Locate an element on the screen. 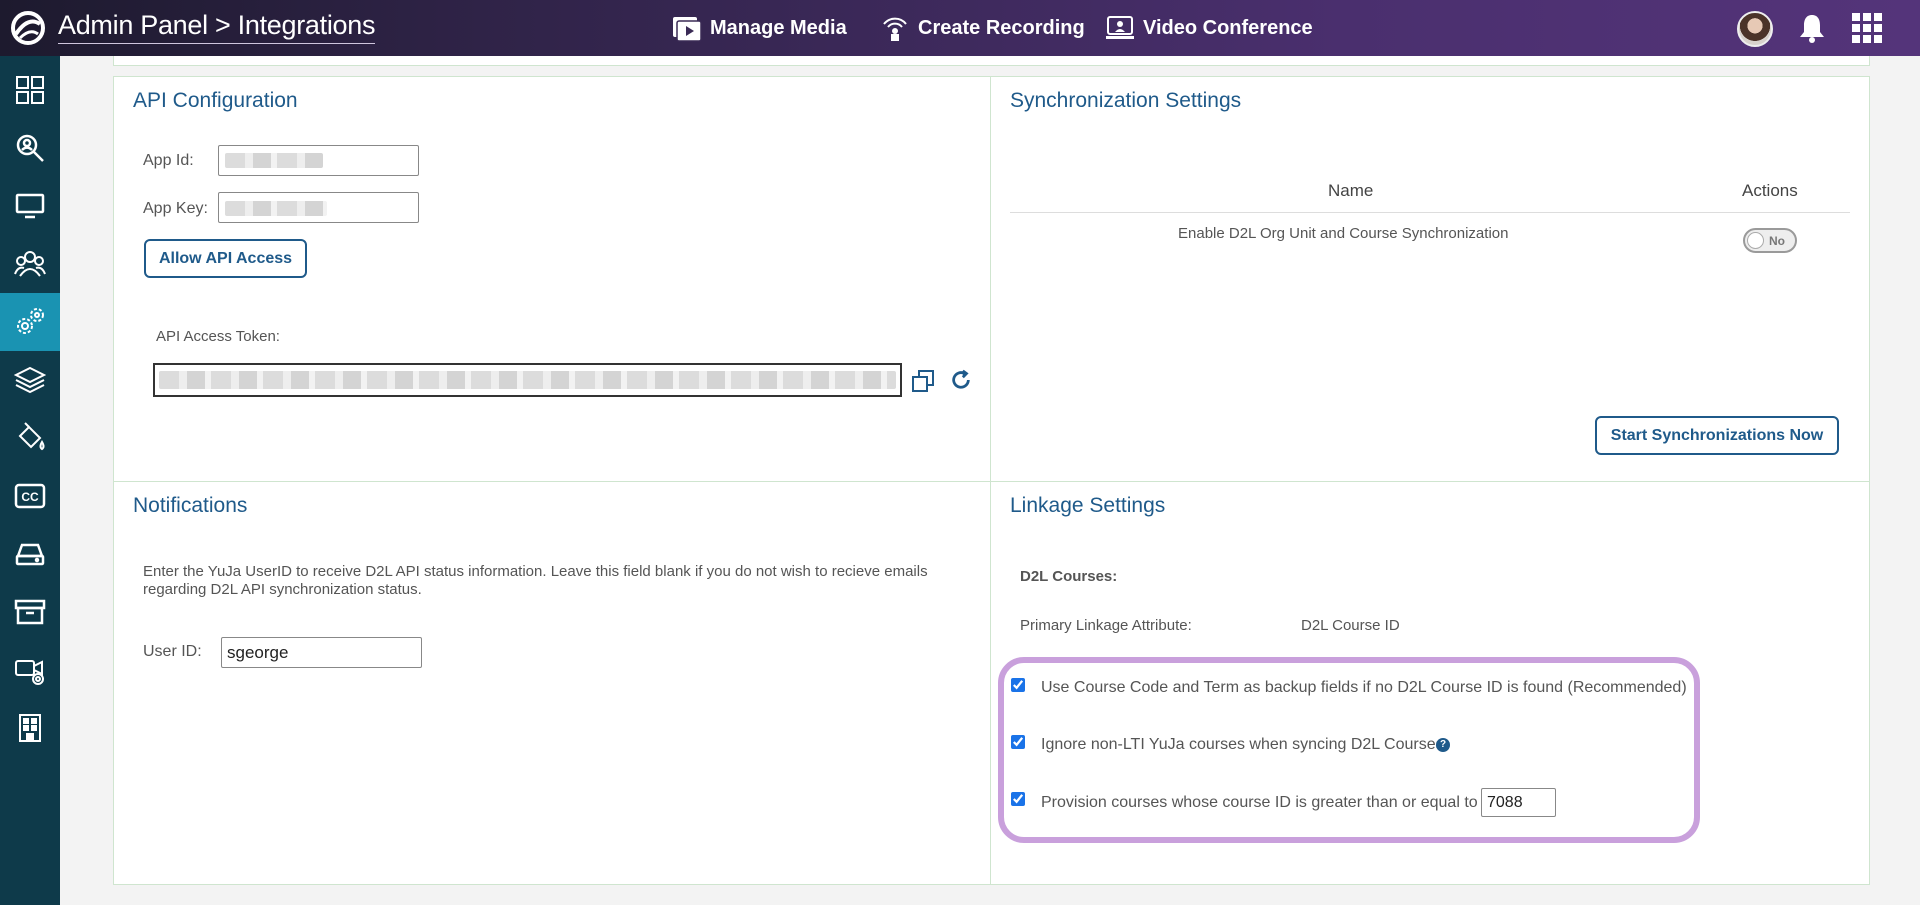 Image resolution: width=1920 pixels, height=905 pixels. start-synchronizations-button: Start Synchronizations Now is located at coordinates (1717, 435).